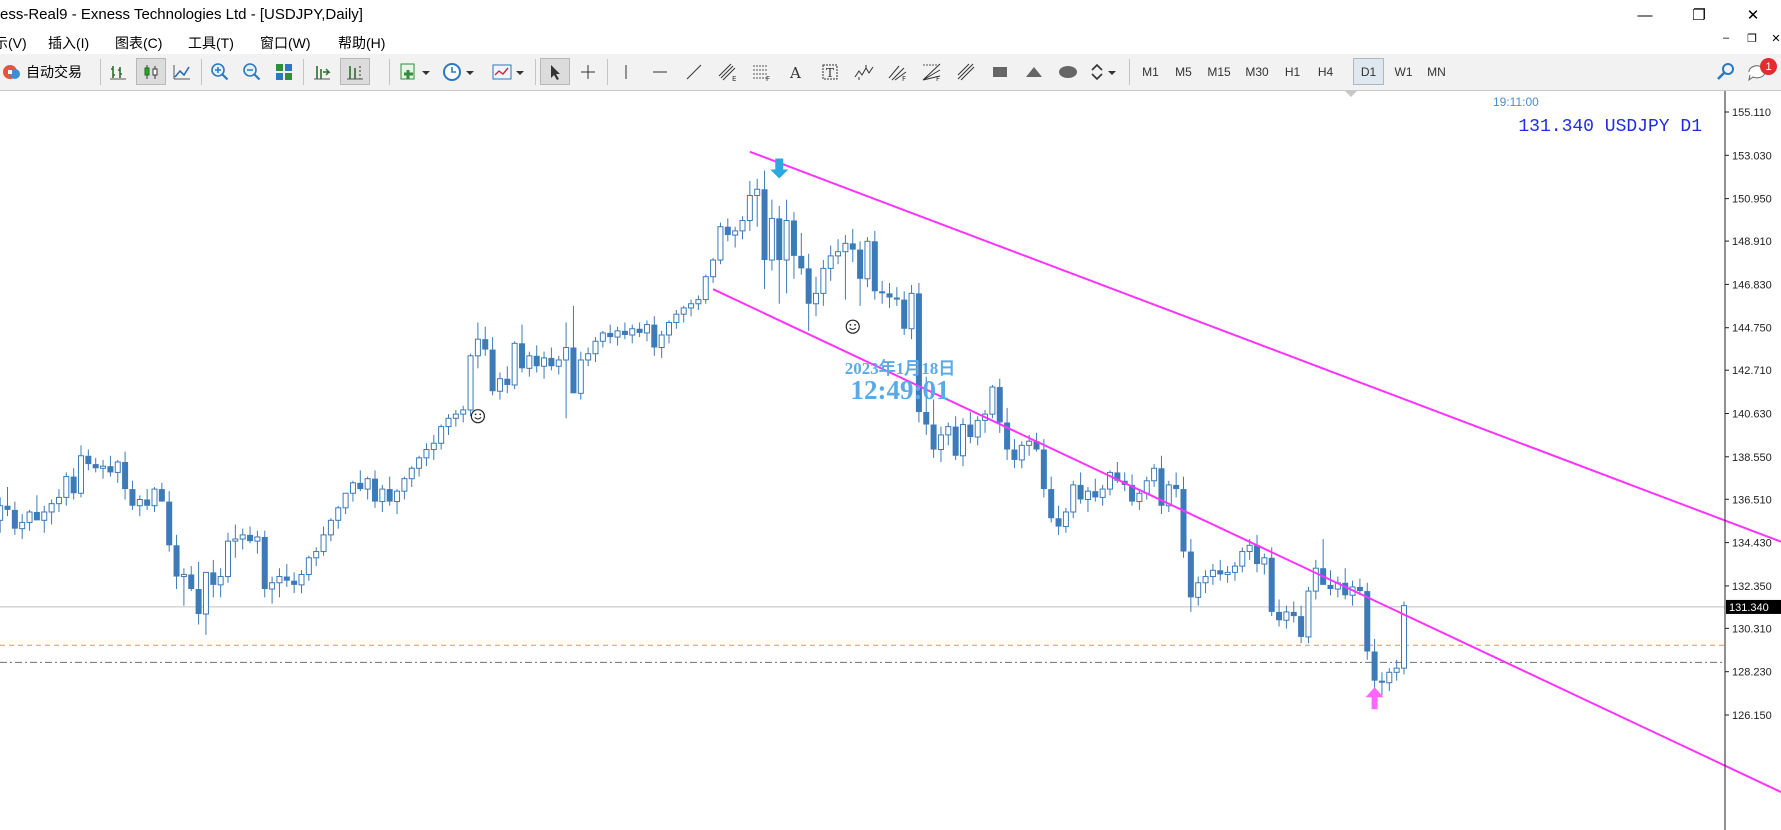  What do you see at coordinates (1726, 38) in the screenshot?
I see `mdi-minimize-button: –` at bounding box center [1726, 38].